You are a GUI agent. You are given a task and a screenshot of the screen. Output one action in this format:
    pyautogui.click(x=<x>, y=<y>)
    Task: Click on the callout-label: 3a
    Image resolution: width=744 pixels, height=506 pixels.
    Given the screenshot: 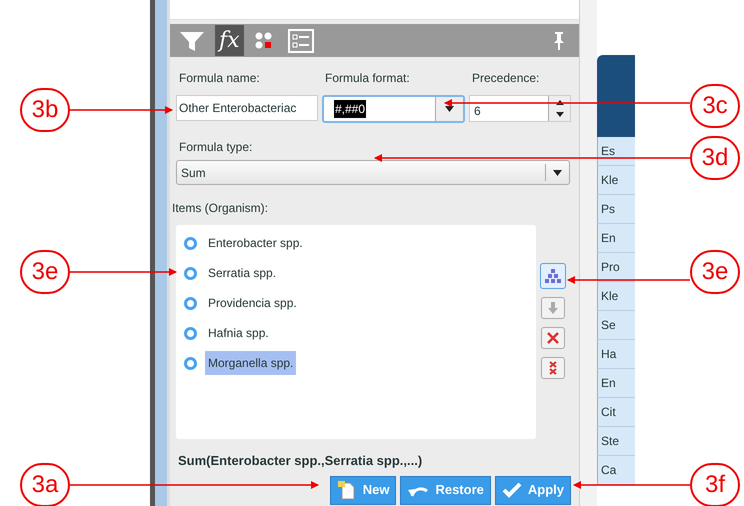 What is the action you would take?
    pyautogui.click(x=45, y=484)
    